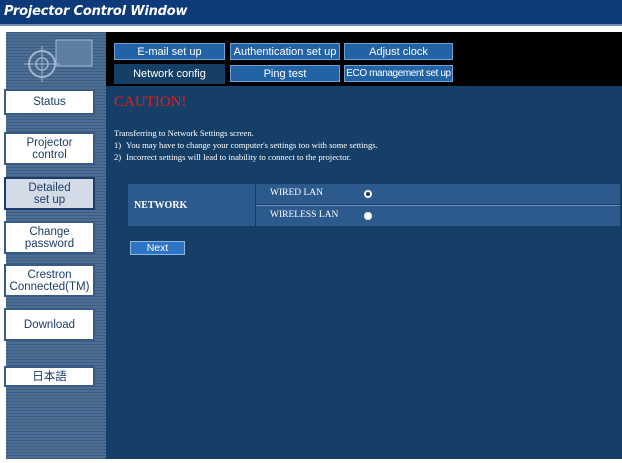 Image resolution: width=622 pixels, height=463 pixels. I want to click on tab-email-set-up: E-mail set up, so click(169, 51).